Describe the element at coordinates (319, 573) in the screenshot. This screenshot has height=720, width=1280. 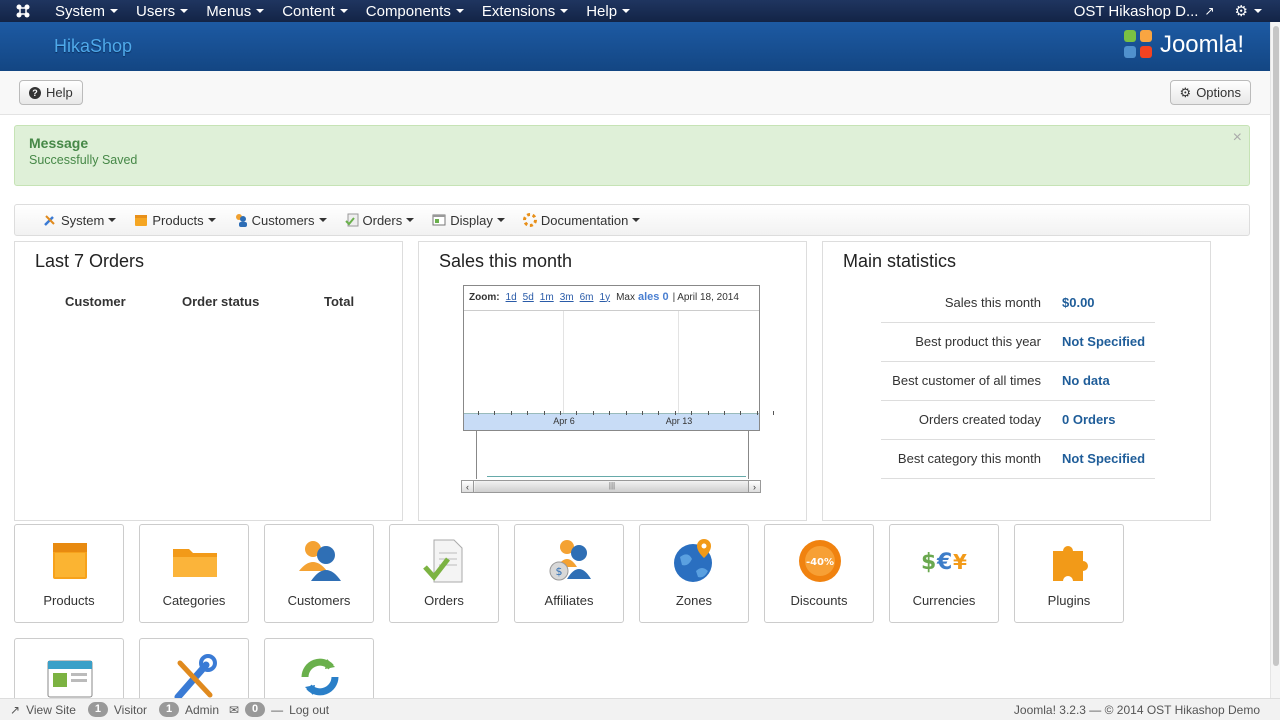
I see `tile-customers: Customers` at that location.